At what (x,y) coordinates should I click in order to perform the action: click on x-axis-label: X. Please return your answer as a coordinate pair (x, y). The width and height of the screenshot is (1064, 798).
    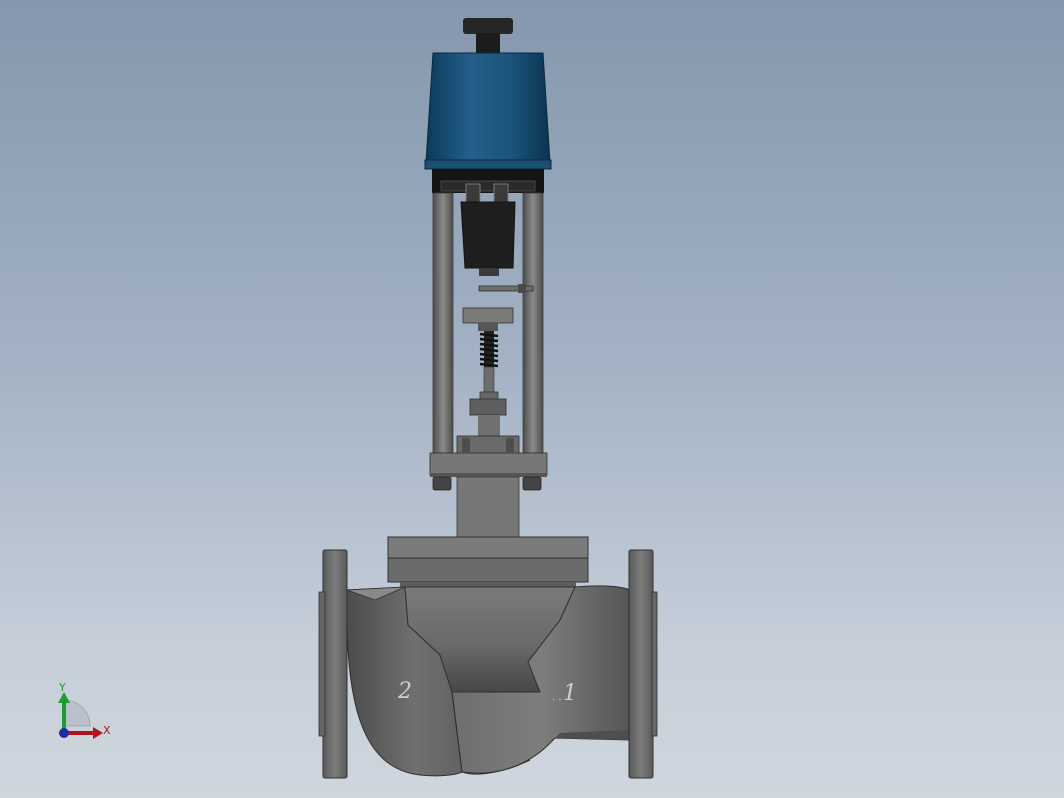
    Looking at the image, I should click on (107, 730).